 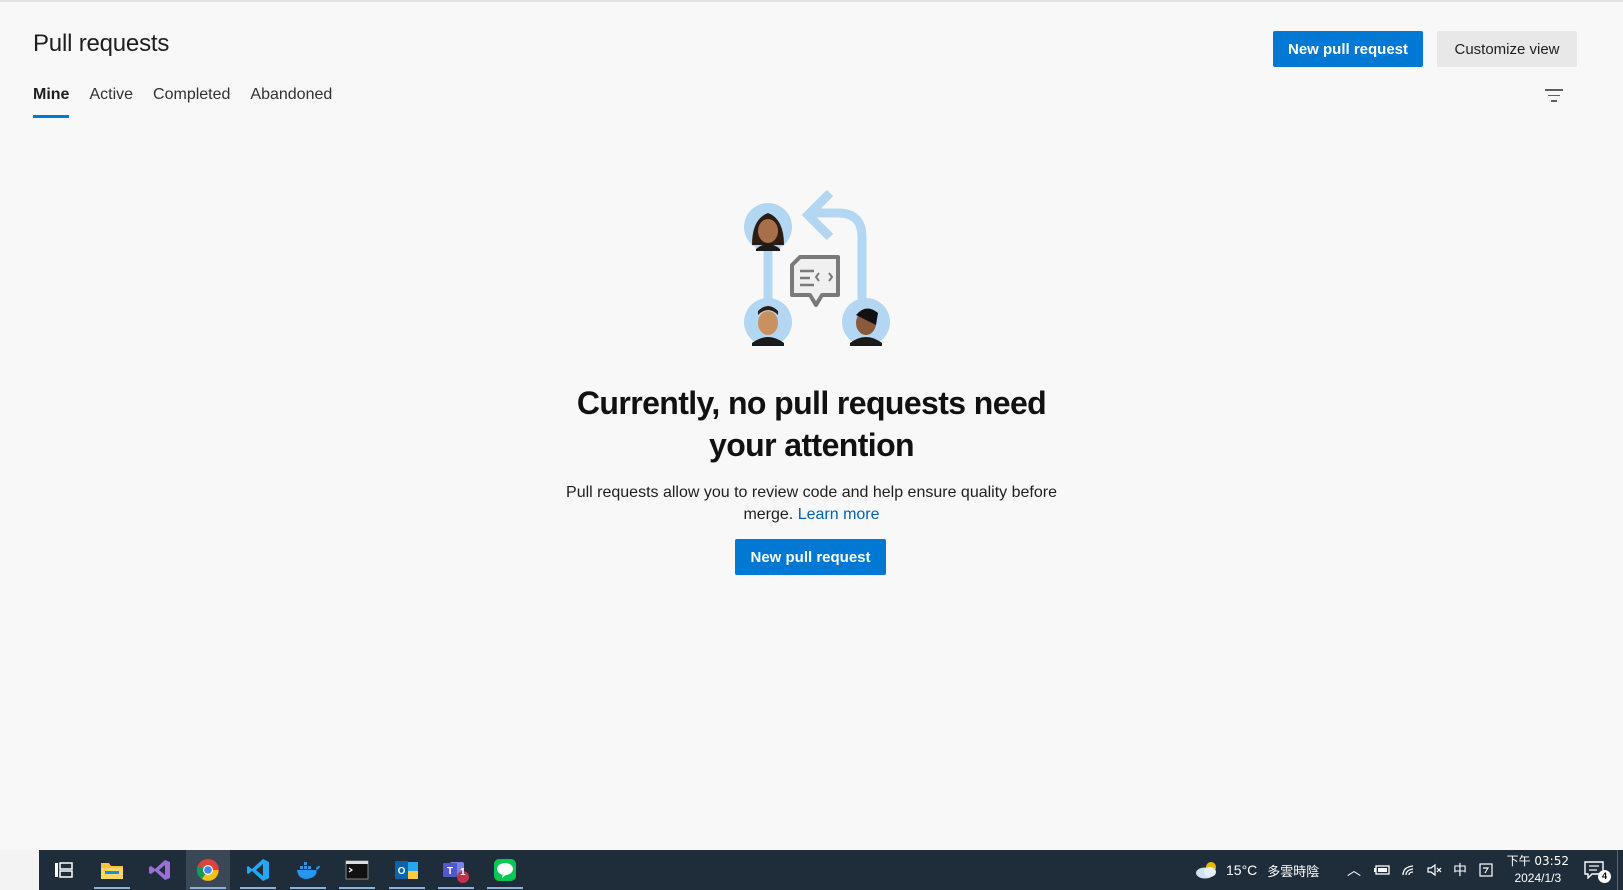 I want to click on task-view-icon, so click(x=64, y=870).